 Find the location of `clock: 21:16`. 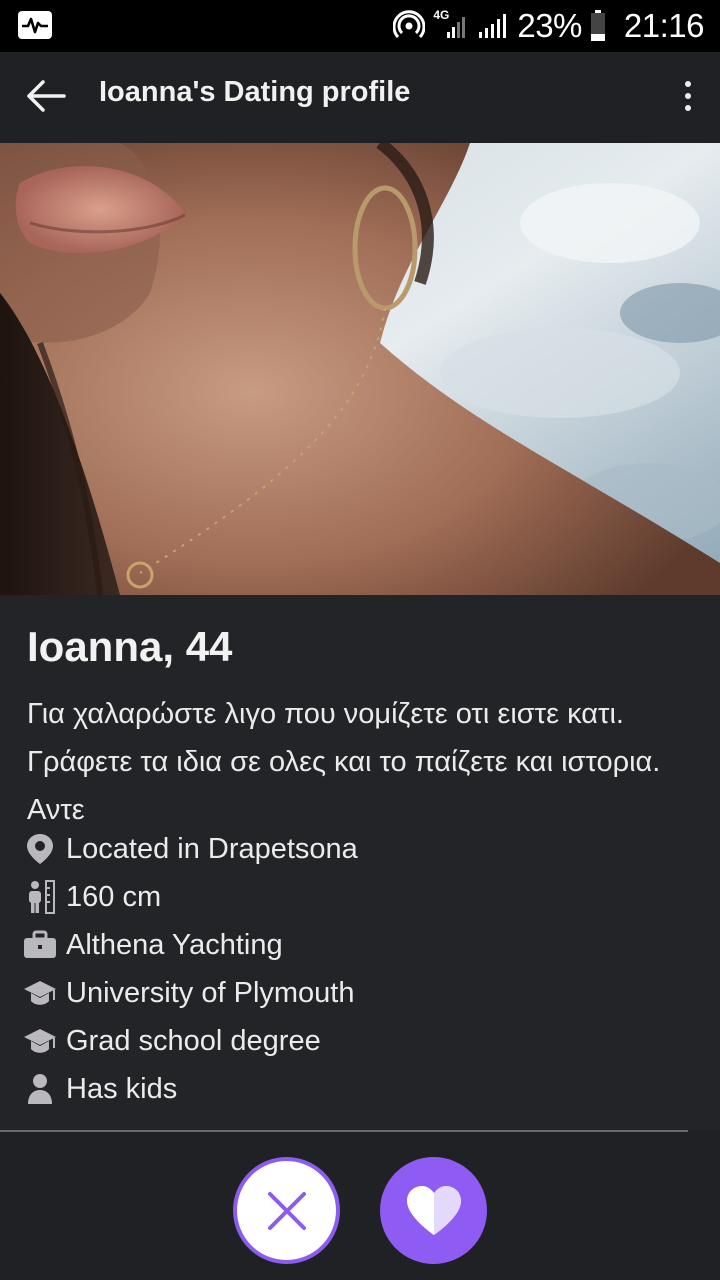

clock: 21:16 is located at coordinates (664, 25).